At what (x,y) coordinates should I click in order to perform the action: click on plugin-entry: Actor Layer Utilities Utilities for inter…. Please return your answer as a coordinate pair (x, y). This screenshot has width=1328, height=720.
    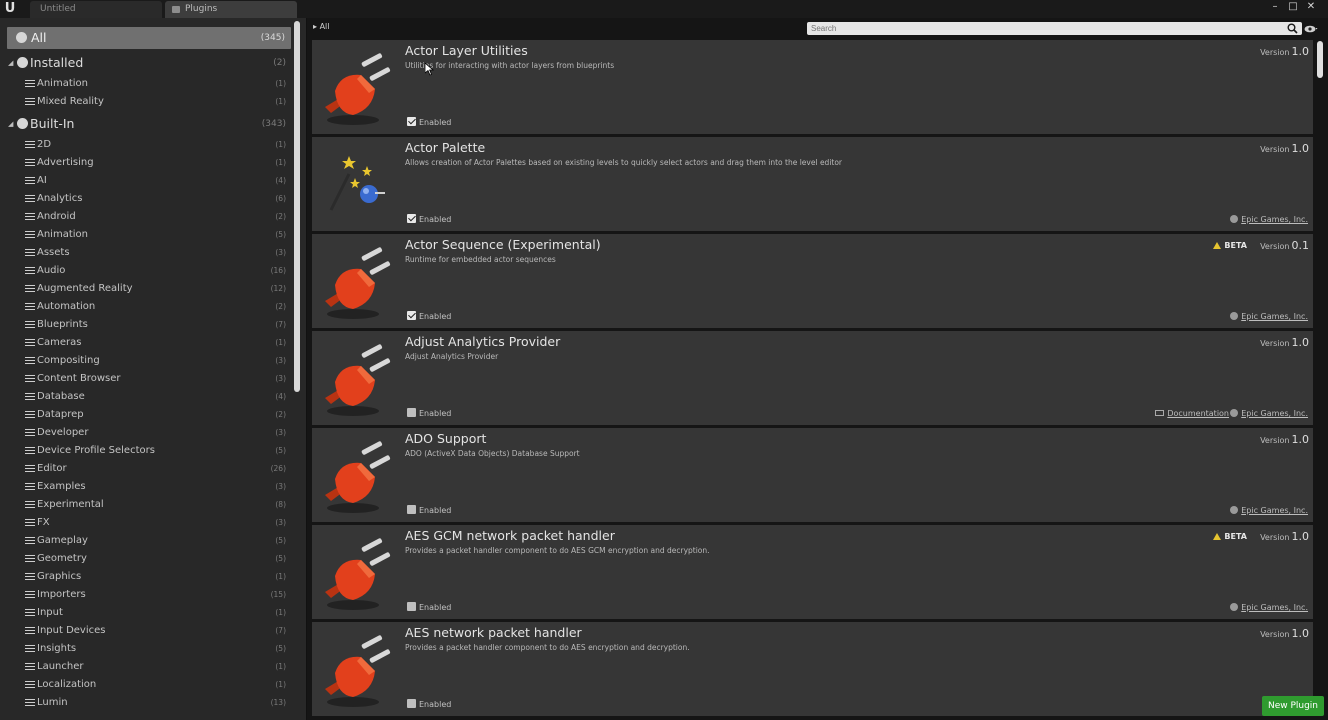
    Looking at the image, I should click on (812, 87).